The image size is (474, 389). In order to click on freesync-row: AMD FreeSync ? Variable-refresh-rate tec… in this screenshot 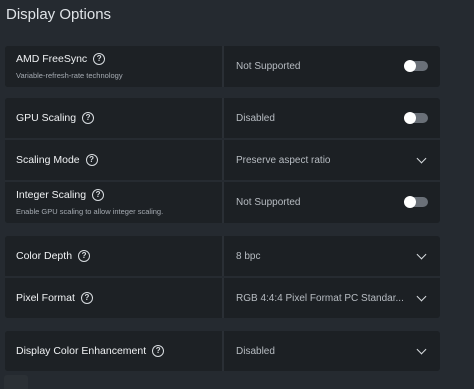, I will do `click(222, 66)`.